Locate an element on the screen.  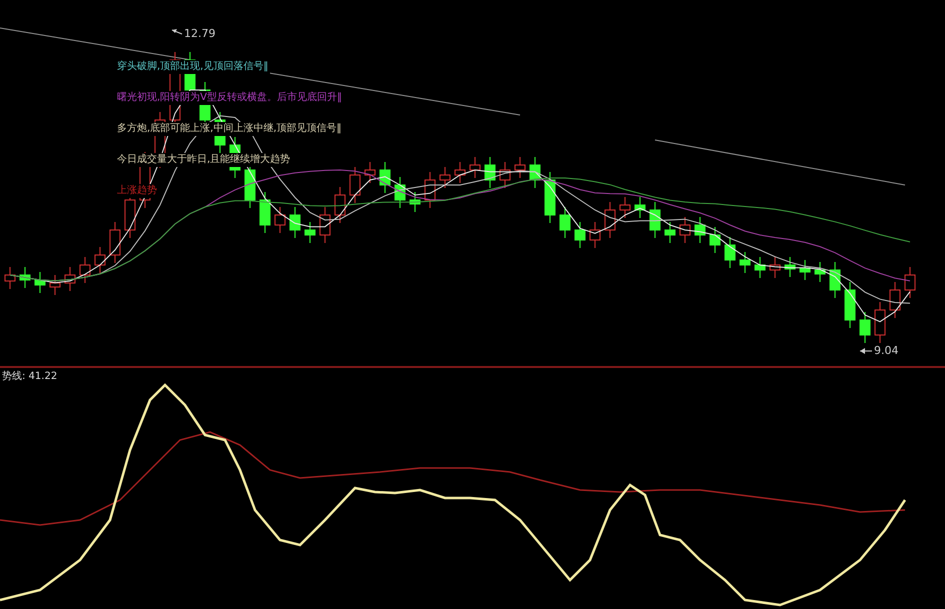
high-price-label: 12.79 is located at coordinates (200, 33).